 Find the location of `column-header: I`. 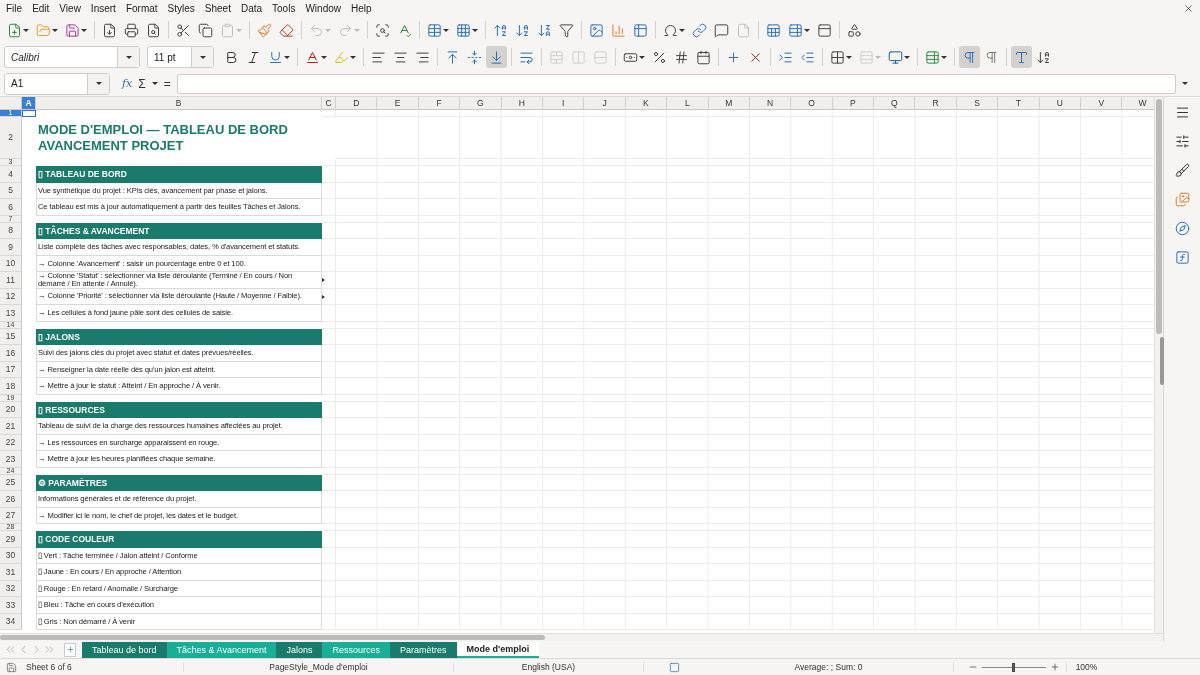

column-header: I is located at coordinates (563, 103).